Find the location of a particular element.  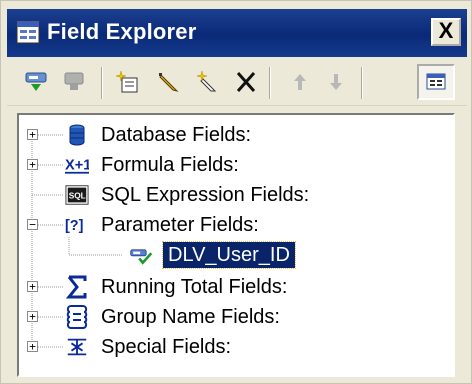

tree-item-label: Formula Fields: is located at coordinates (170, 165).